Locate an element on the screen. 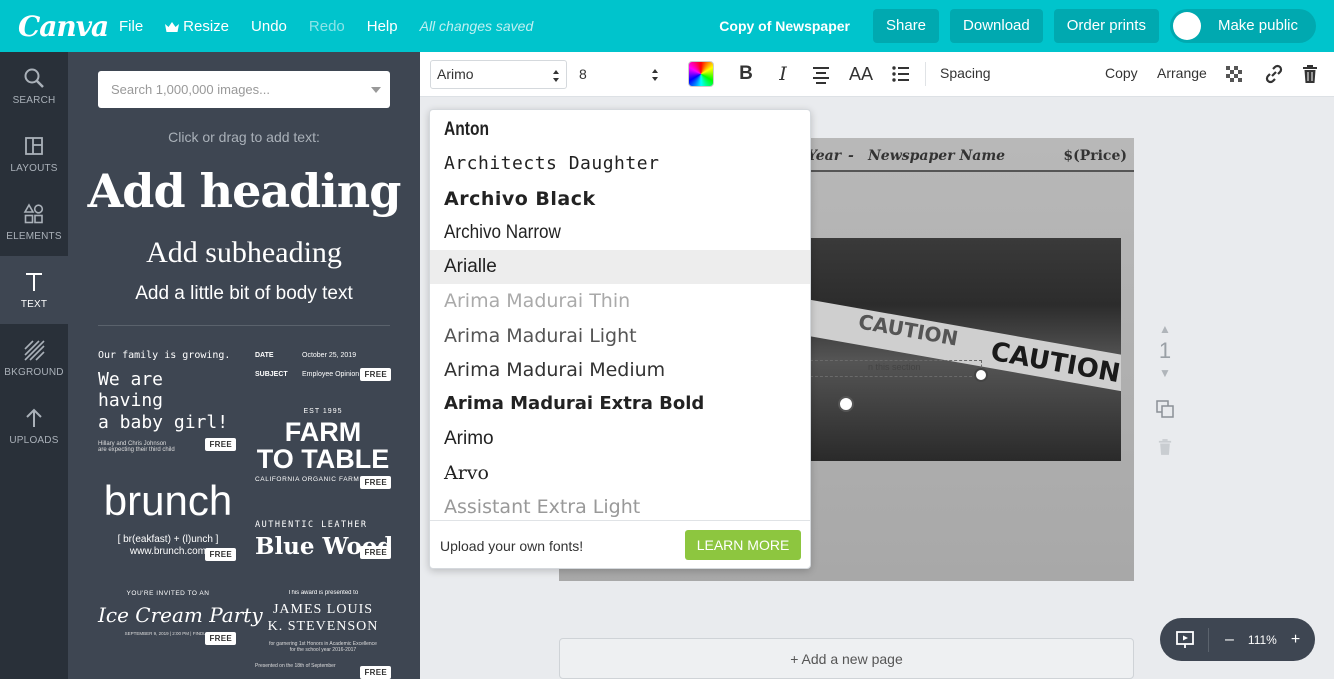  font-option-arima-madurai-light: Arima Madurai Light is located at coordinates (620, 336).